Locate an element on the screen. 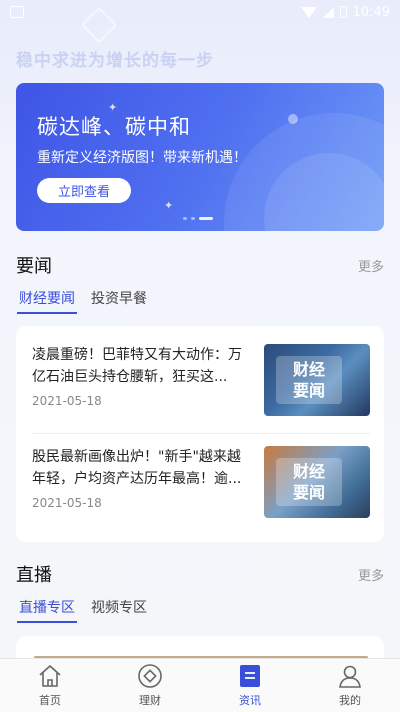  divider is located at coordinates (201, 433).